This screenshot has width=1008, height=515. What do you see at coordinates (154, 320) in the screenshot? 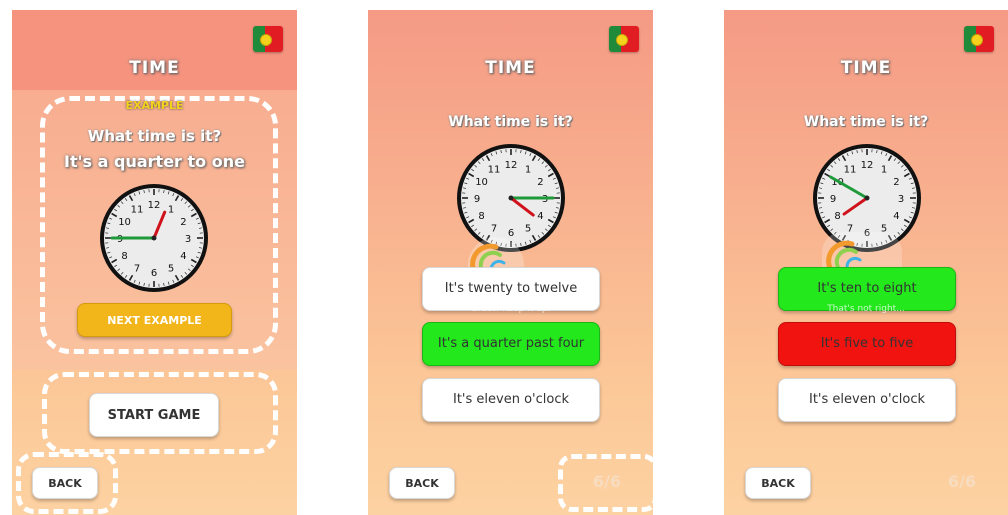
I see `next-example-button: NEXT EXAMPLE` at bounding box center [154, 320].